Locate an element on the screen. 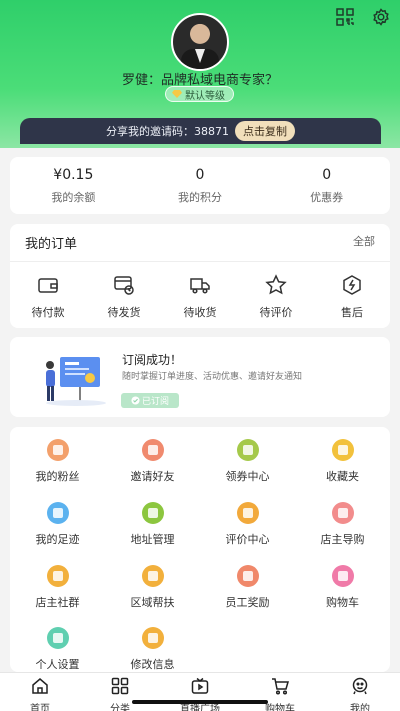  feature-label: 我的粉丝 is located at coordinates (57, 476).